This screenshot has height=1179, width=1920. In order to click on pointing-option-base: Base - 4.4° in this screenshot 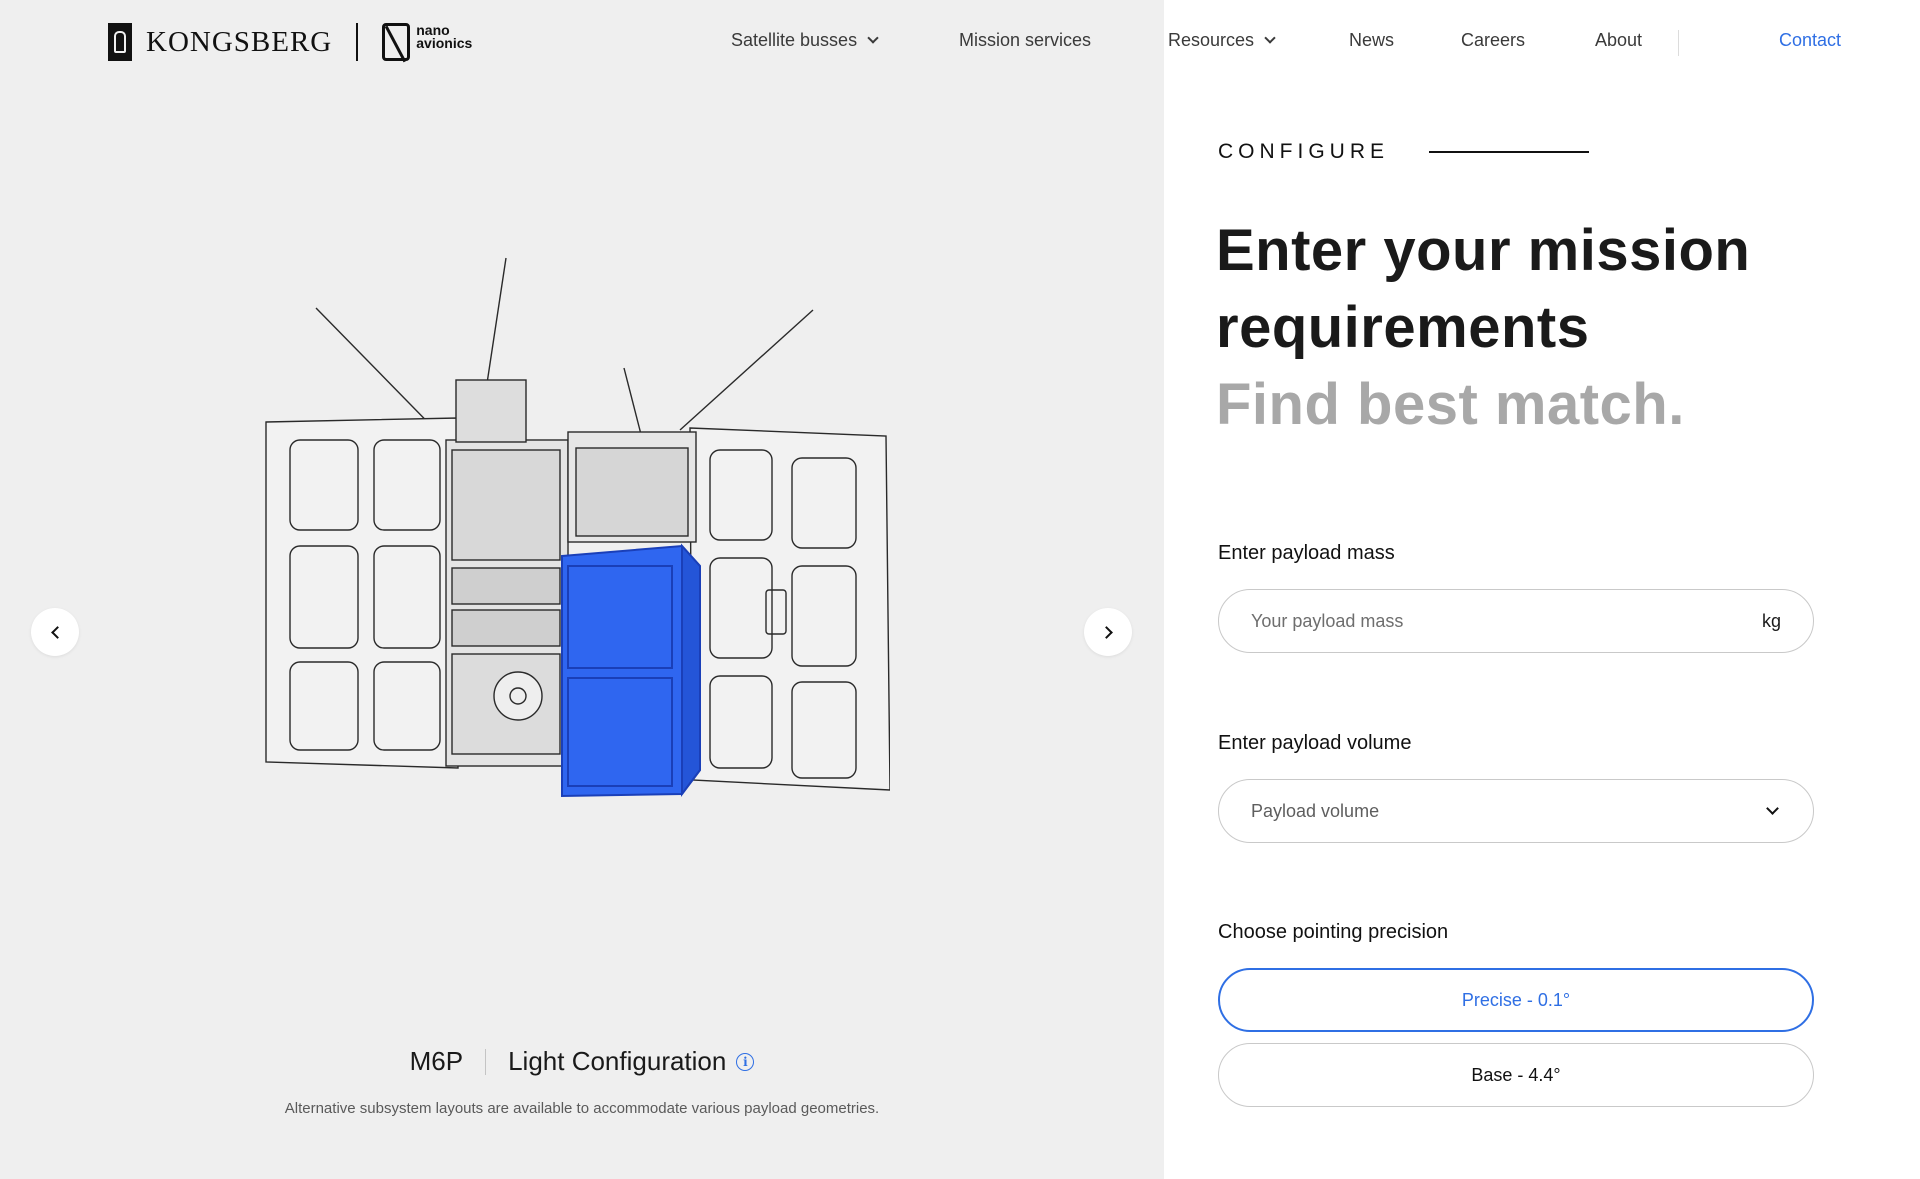, I will do `click(1516, 1075)`.